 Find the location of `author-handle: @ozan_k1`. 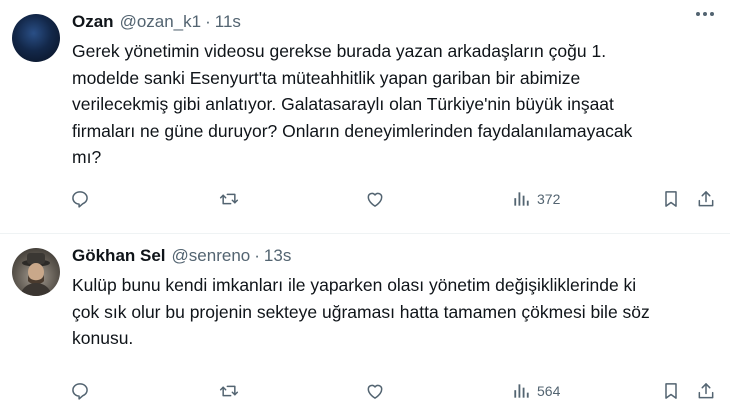

author-handle: @ozan_k1 is located at coordinates (161, 22).